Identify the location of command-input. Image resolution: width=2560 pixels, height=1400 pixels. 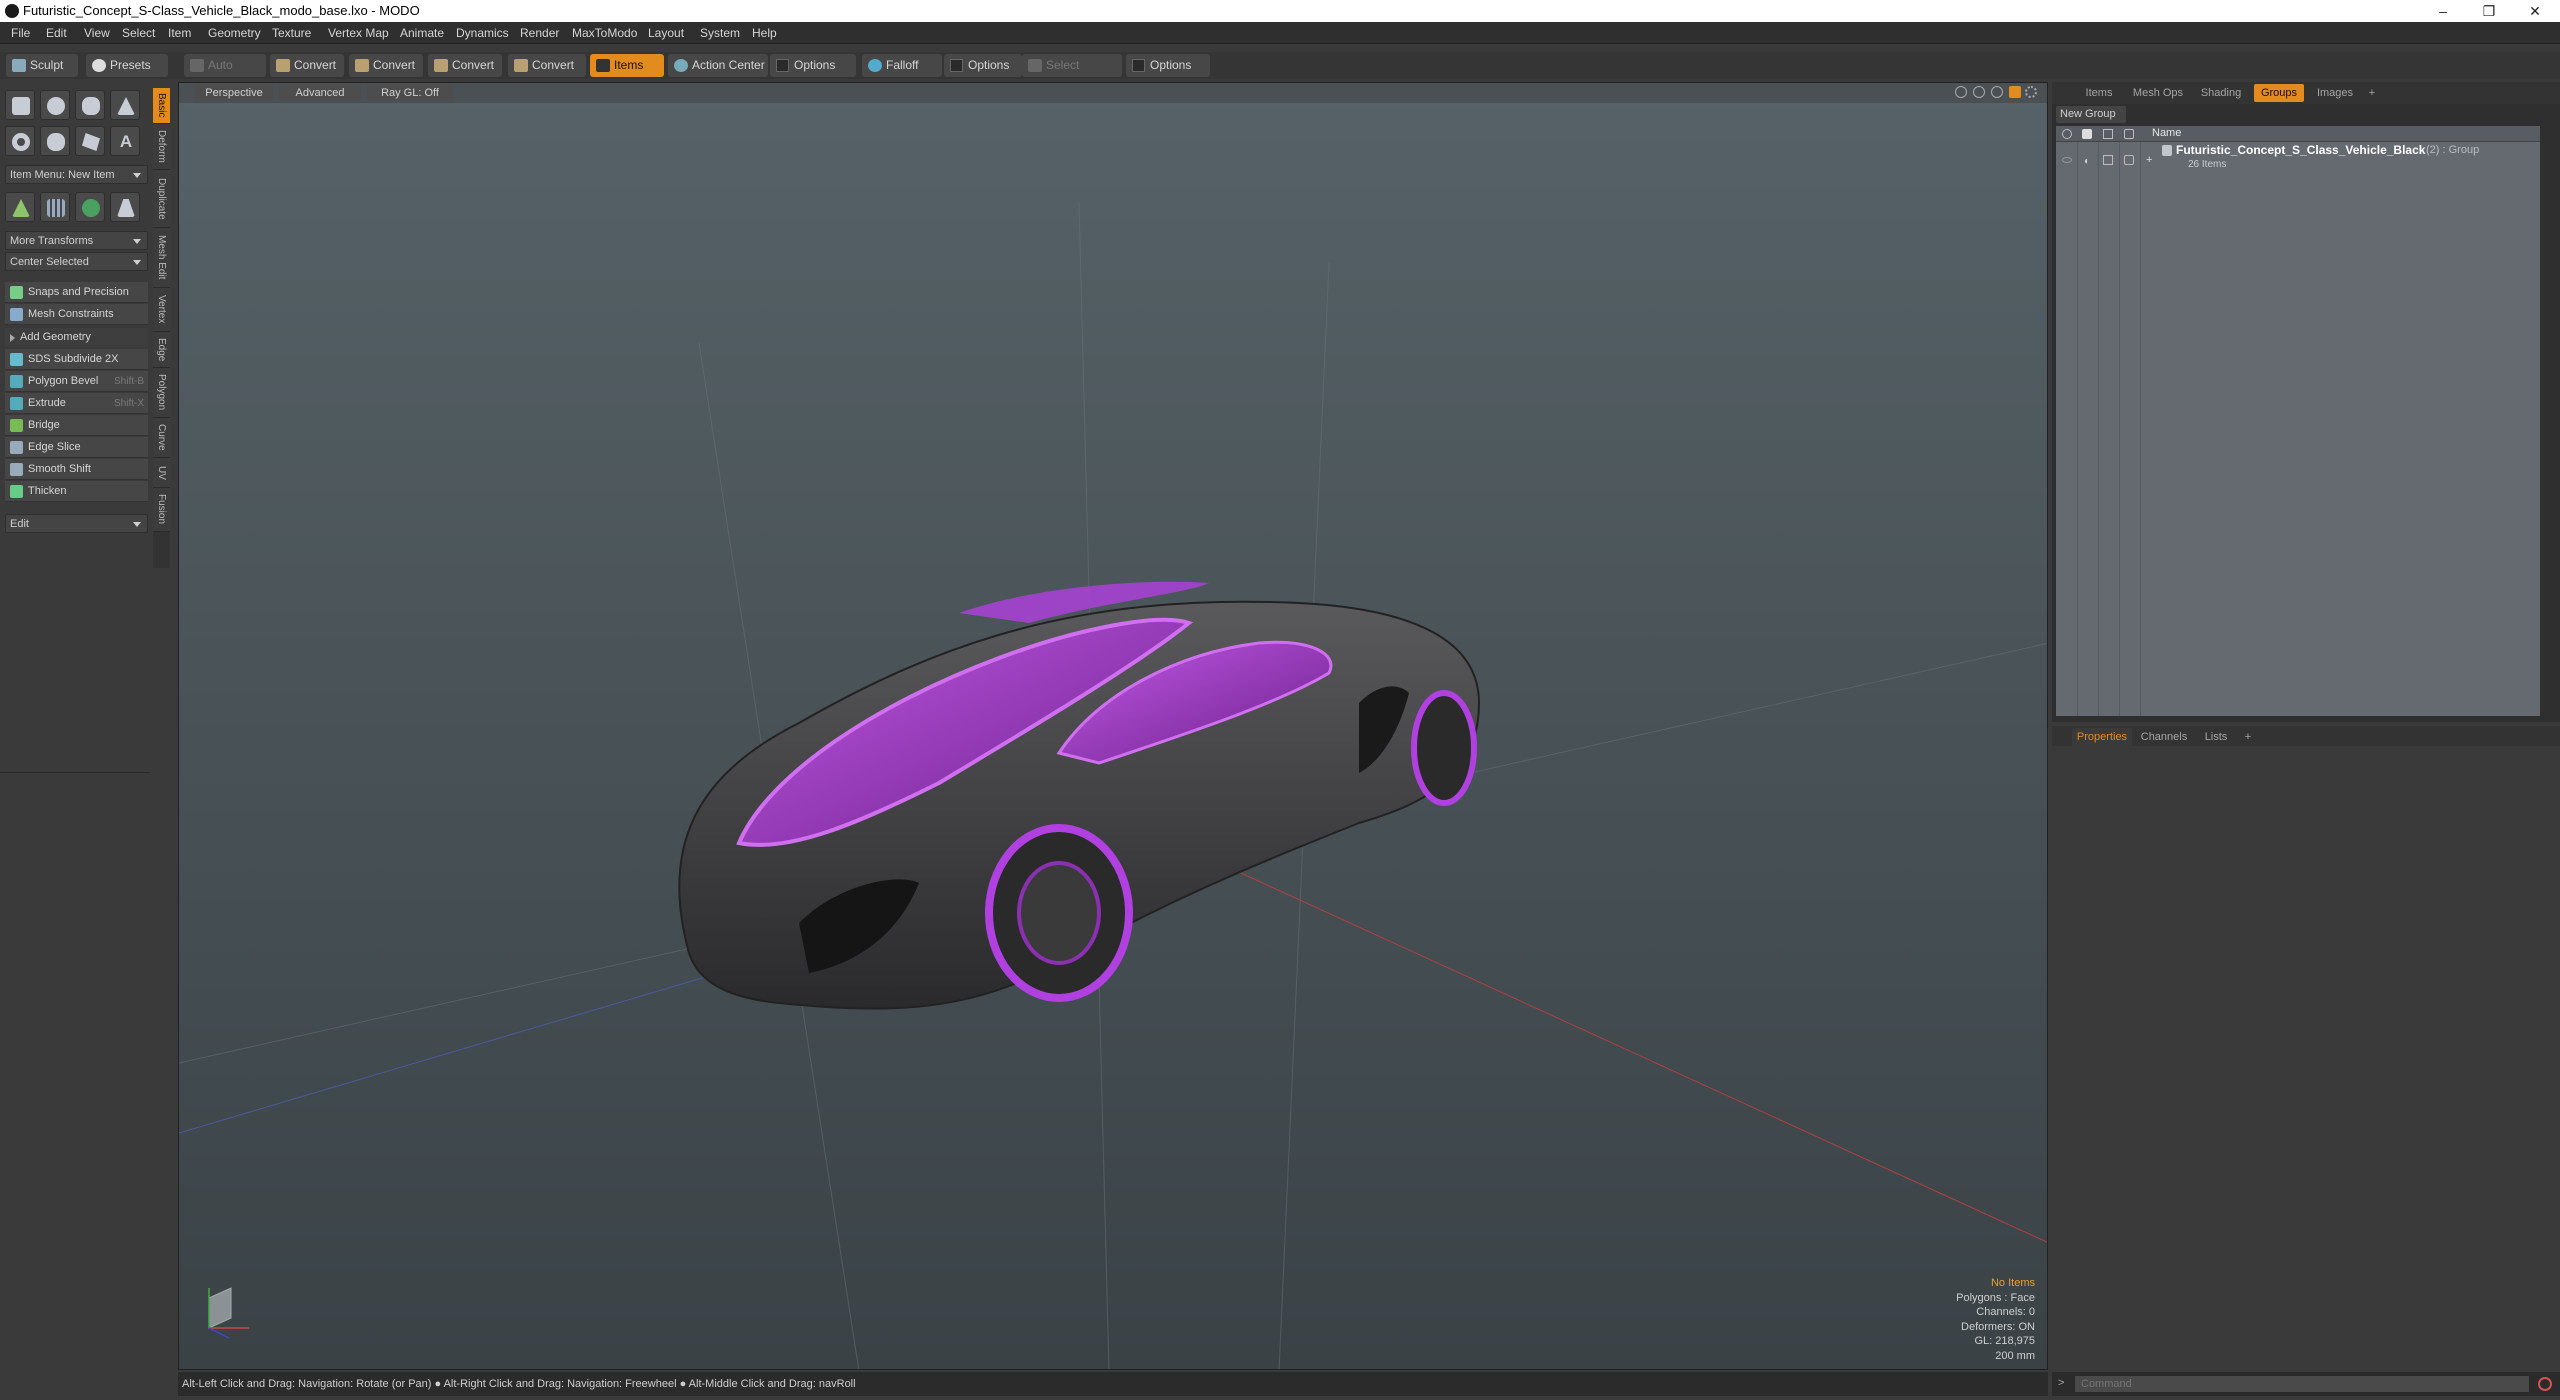
(2302, 1384).